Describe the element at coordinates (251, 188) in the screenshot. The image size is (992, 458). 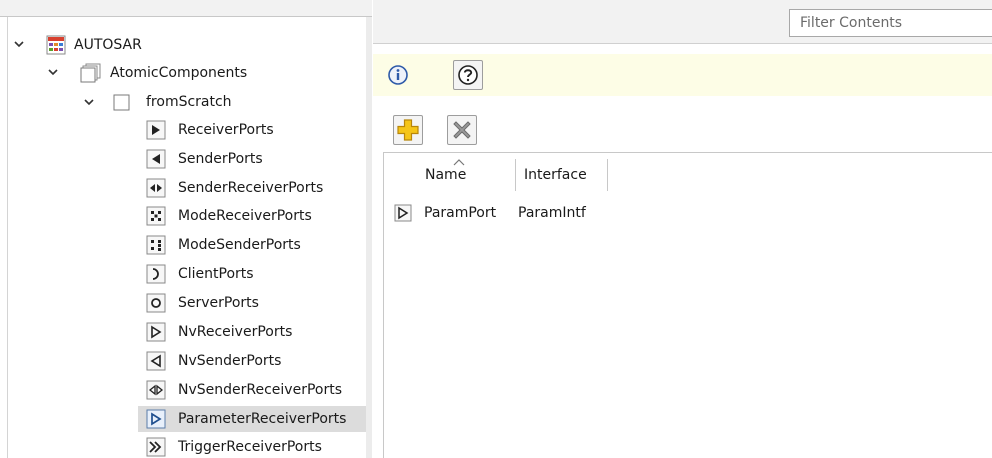
I see `tree-item-label: SenderReceiverPorts` at that location.